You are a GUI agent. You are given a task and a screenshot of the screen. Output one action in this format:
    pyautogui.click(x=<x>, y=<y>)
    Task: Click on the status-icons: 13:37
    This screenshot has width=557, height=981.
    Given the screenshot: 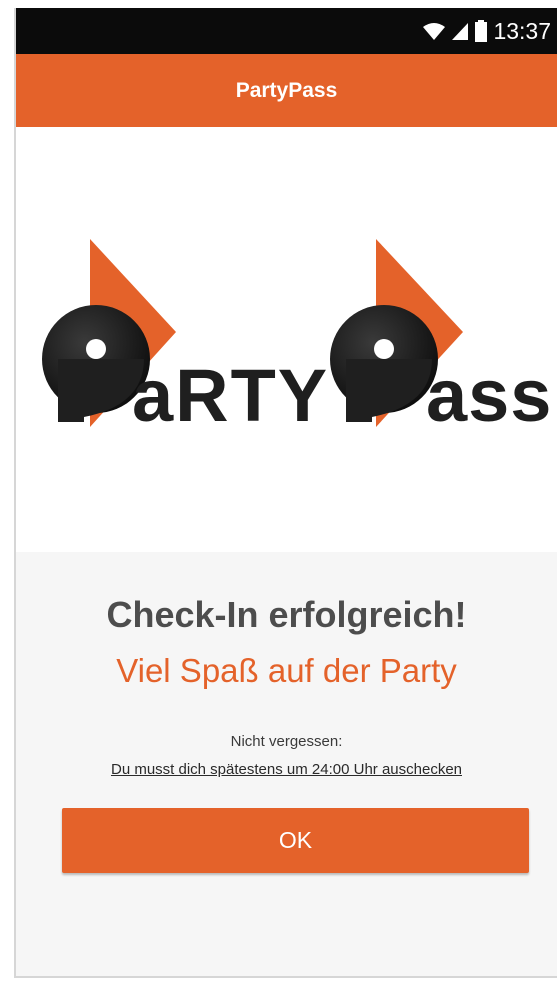 What is the action you would take?
    pyautogui.click(x=486, y=31)
    